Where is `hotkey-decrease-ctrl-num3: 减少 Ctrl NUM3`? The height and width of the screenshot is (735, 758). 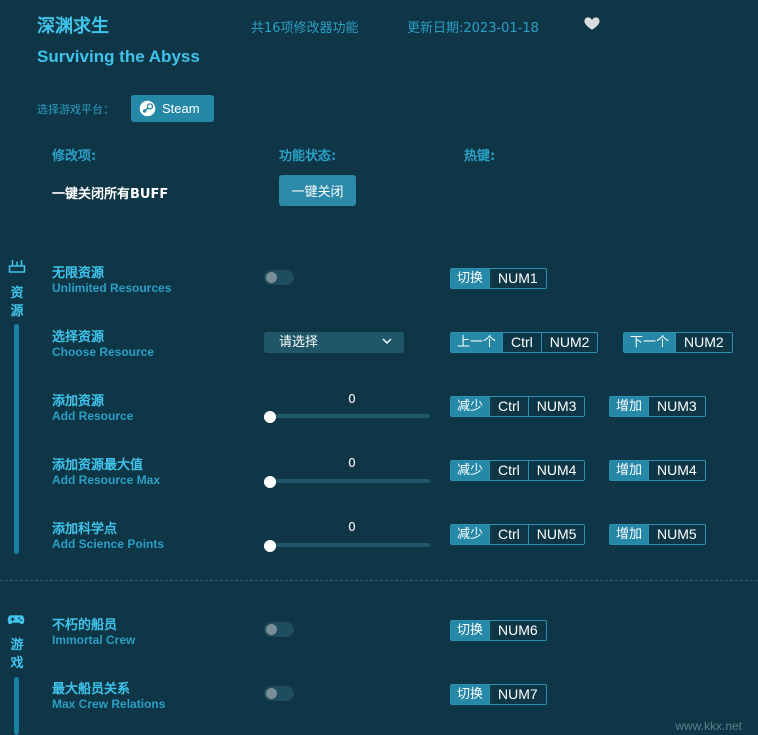 hotkey-decrease-ctrl-num3: 减少 Ctrl NUM3 is located at coordinates (518, 406).